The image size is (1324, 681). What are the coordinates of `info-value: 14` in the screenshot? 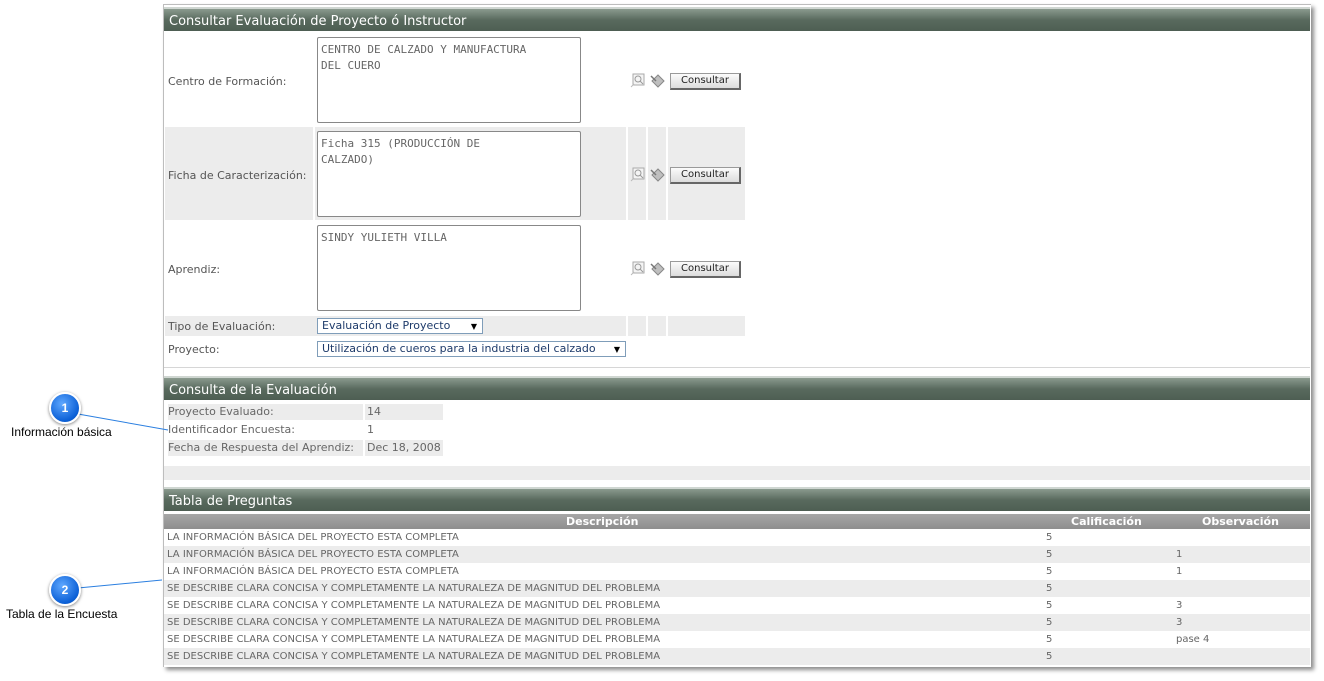 It's located at (404, 412).